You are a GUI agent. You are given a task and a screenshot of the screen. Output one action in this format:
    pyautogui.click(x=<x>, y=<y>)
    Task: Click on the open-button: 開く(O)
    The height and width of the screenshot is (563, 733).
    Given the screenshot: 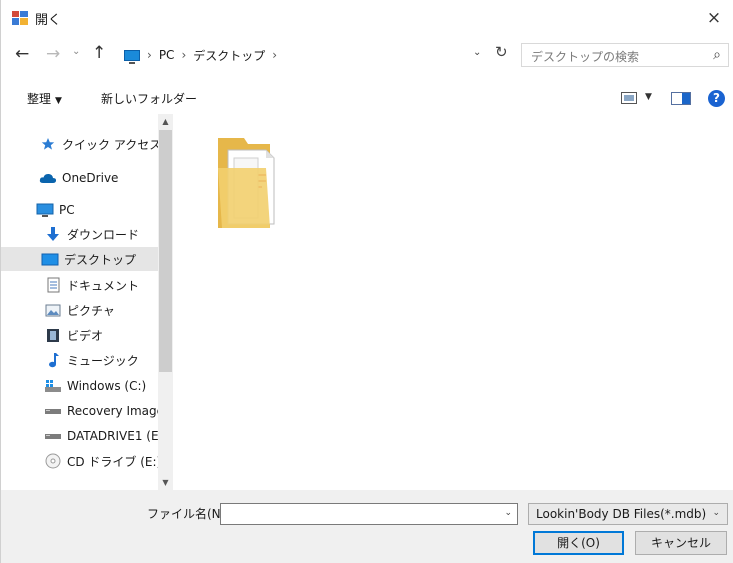 What is the action you would take?
    pyautogui.click(x=578, y=543)
    